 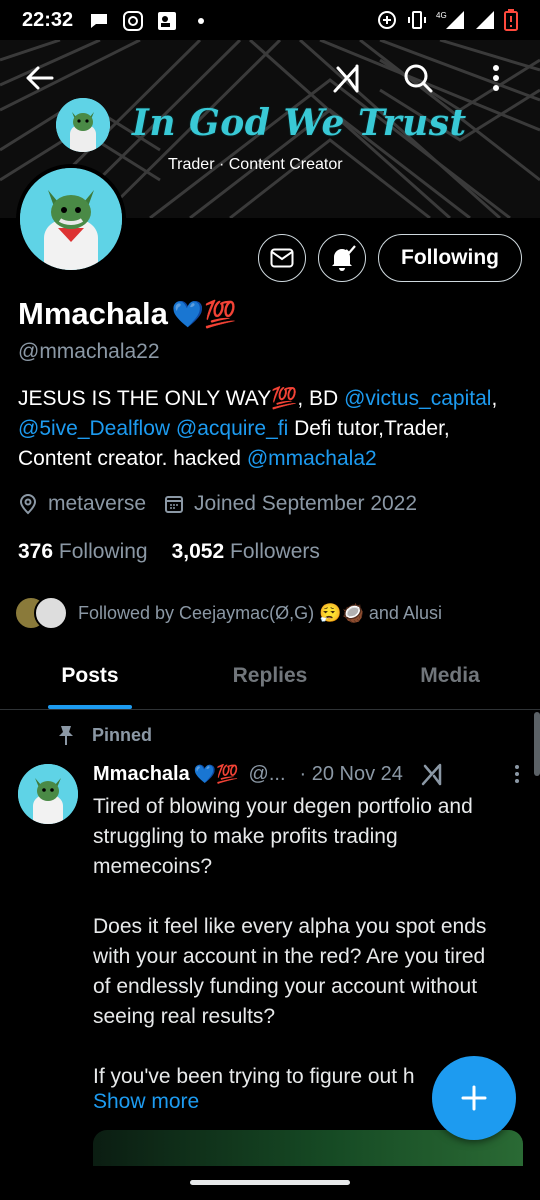 What do you see at coordinates (48, 20) in the screenshot?
I see `status-time: 22:32` at bounding box center [48, 20].